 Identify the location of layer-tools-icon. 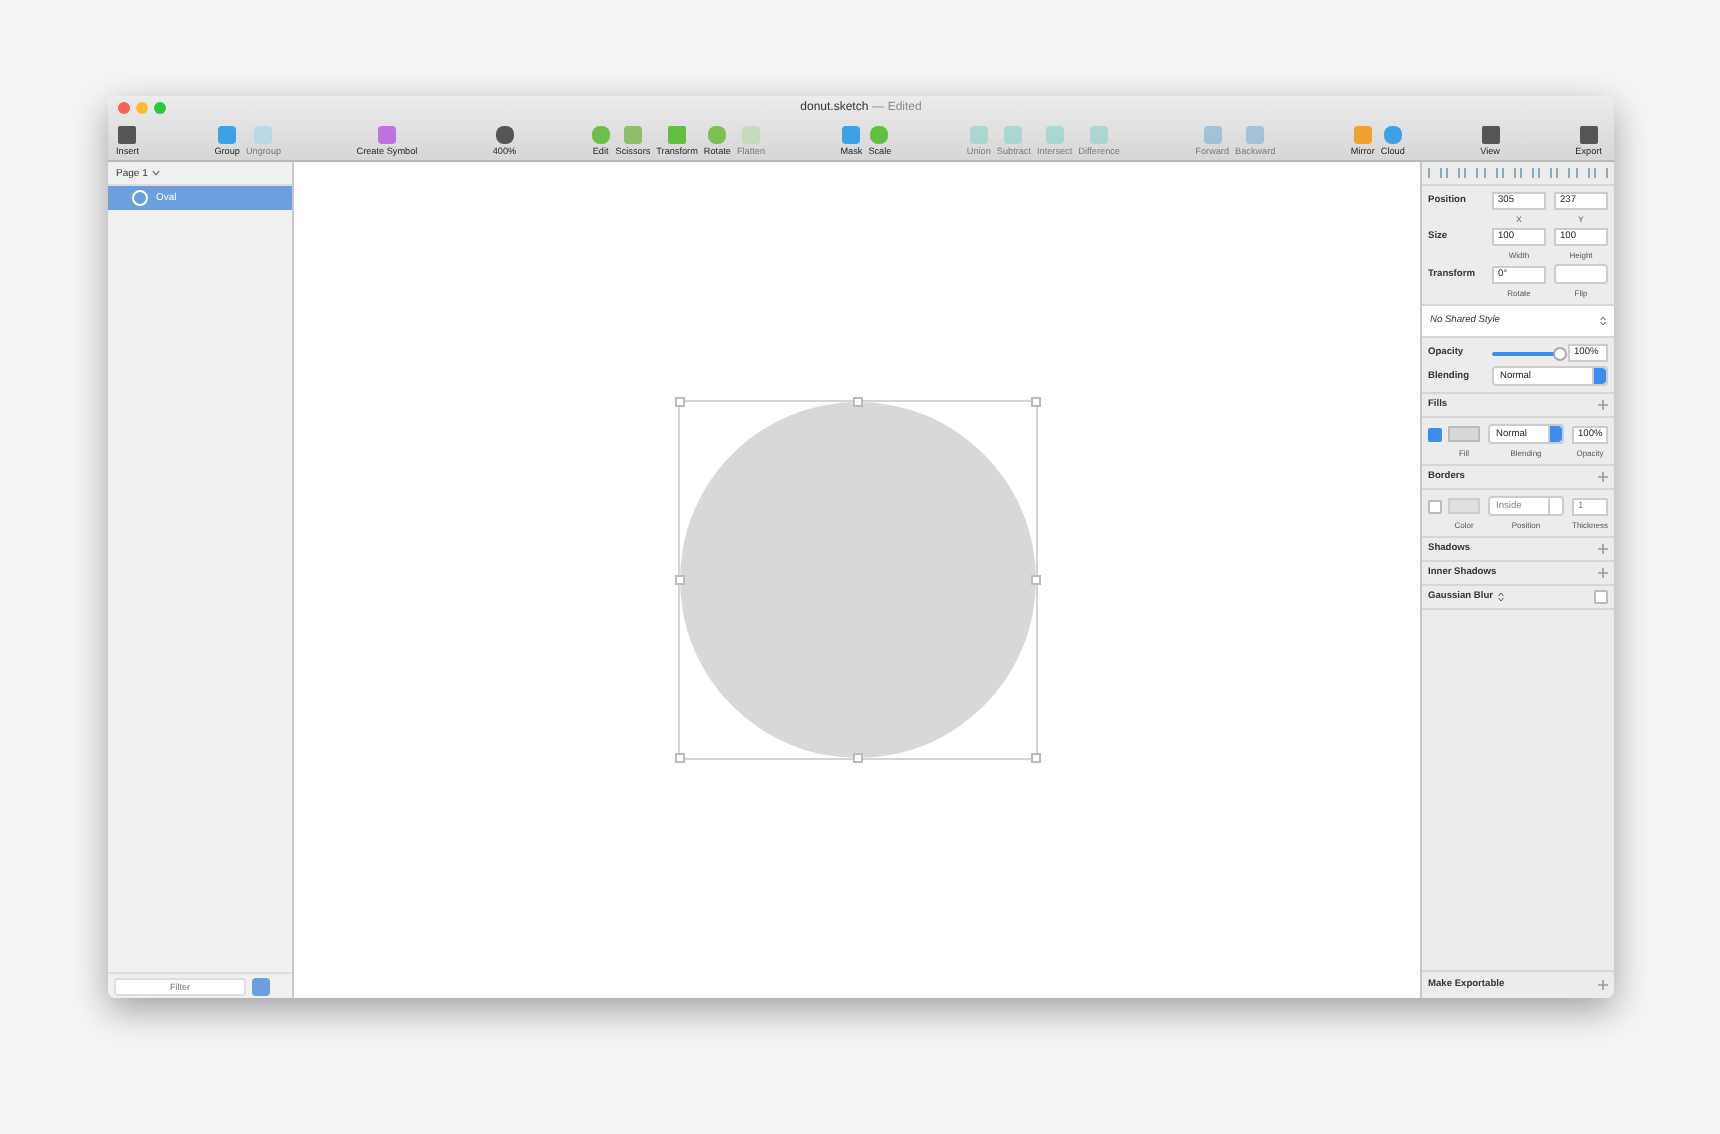
(261, 986).